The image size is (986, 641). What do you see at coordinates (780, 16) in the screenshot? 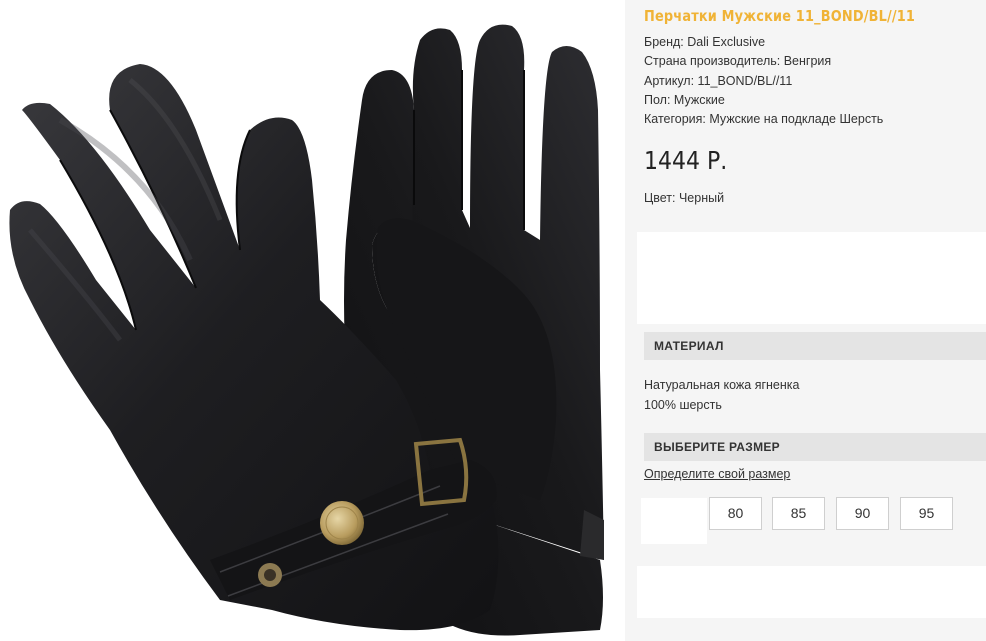
I see `product-title: Перчатки Мужские 11_BOND/BL//11` at bounding box center [780, 16].